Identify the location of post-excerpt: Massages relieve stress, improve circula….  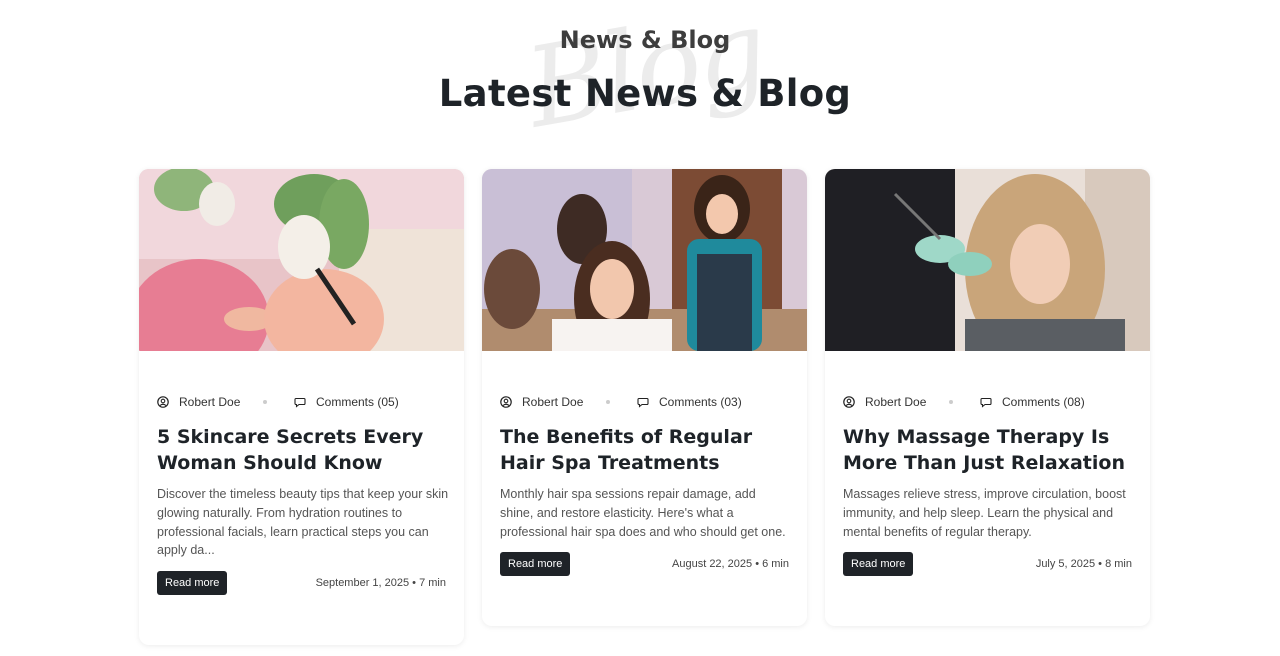
(984, 513).